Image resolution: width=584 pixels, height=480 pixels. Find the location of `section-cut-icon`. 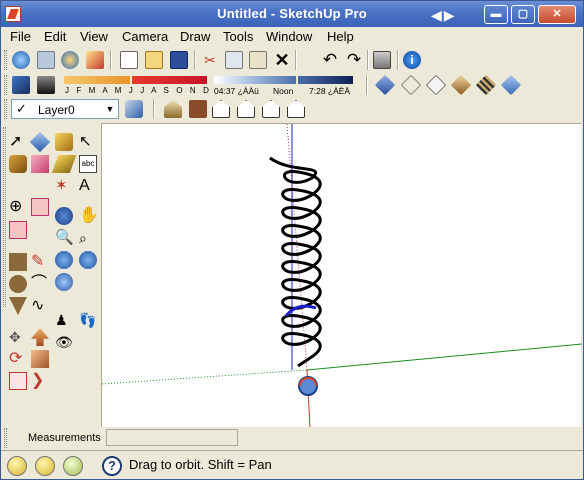

section-cut-icon is located at coordinates (18, 230).